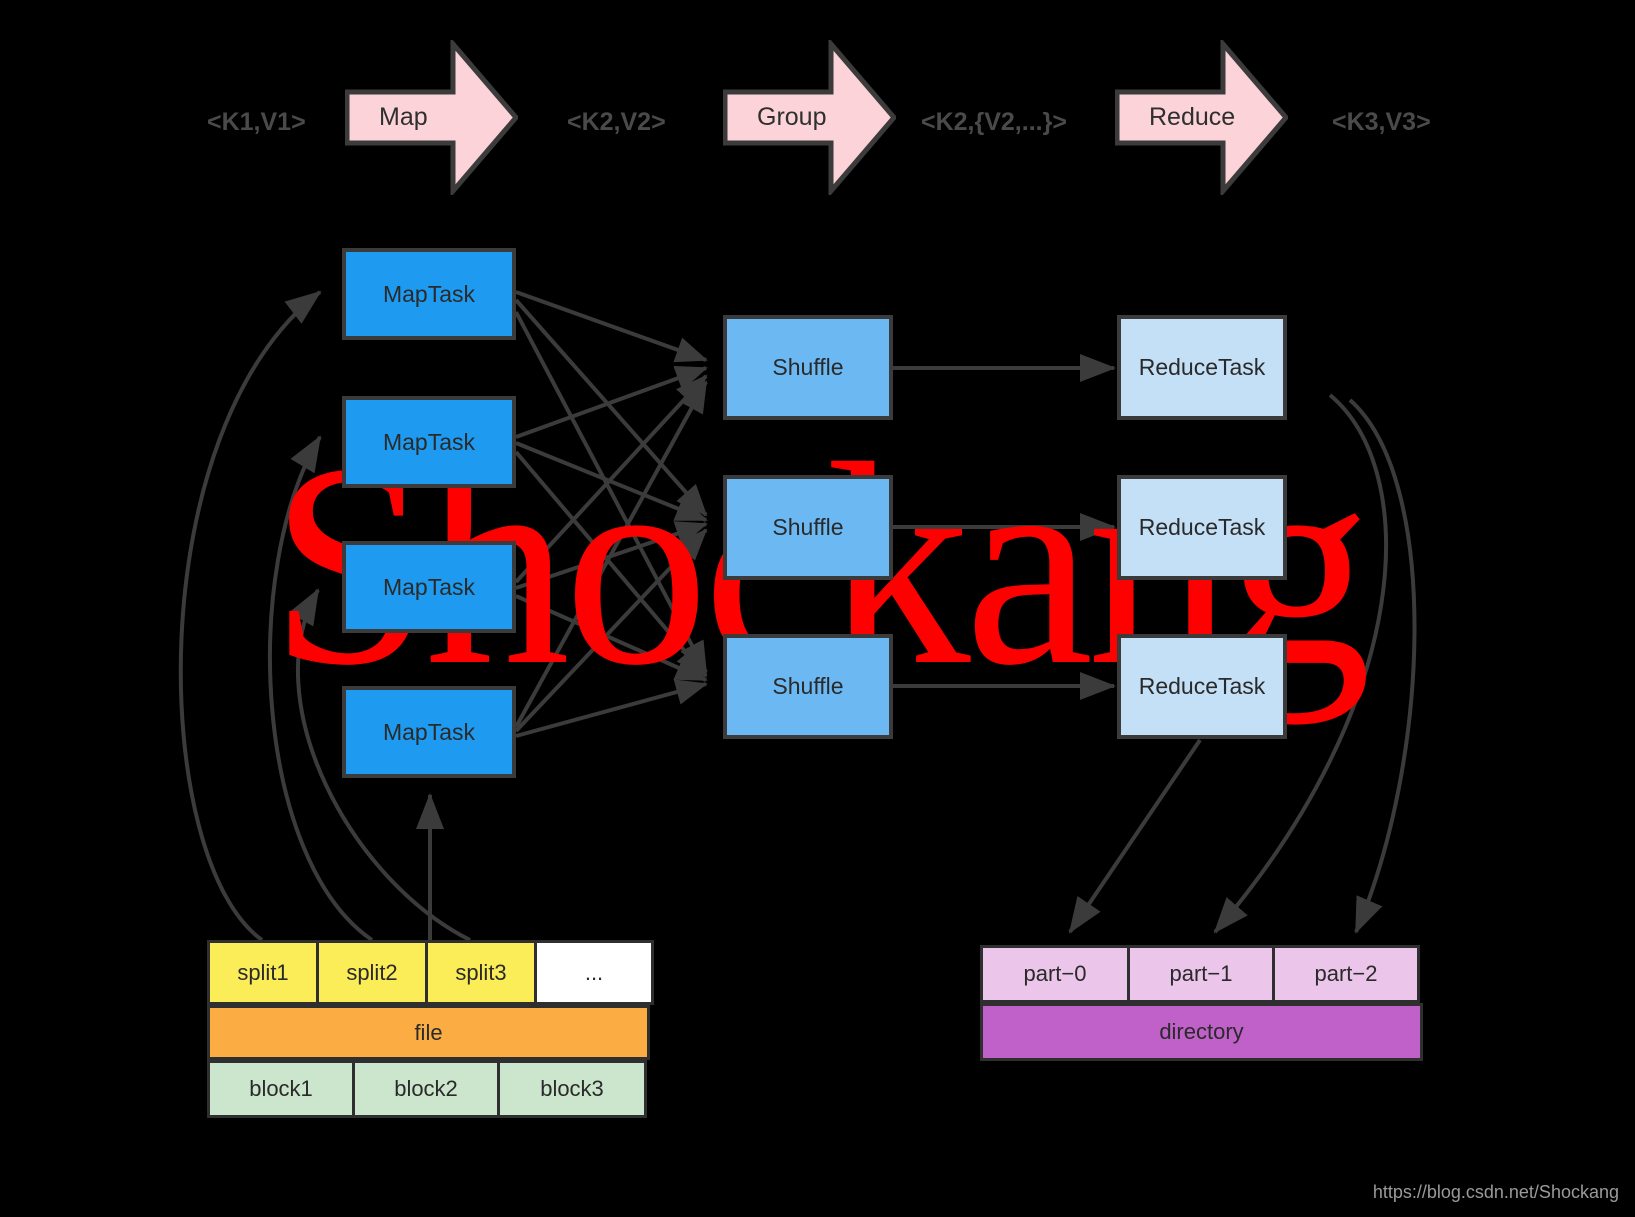 This screenshot has width=1635, height=1217. What do you see at coordinates (429, 587) in the screenshot?
I see `map-task-node-3: MapTask` at bounding box center [429, 587].